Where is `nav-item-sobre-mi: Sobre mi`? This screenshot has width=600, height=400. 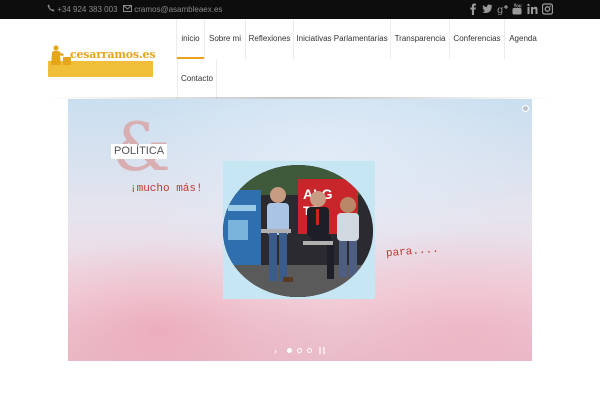
nav-item-sobre-mi: Sobre mi is located at coordinates (225, 39).